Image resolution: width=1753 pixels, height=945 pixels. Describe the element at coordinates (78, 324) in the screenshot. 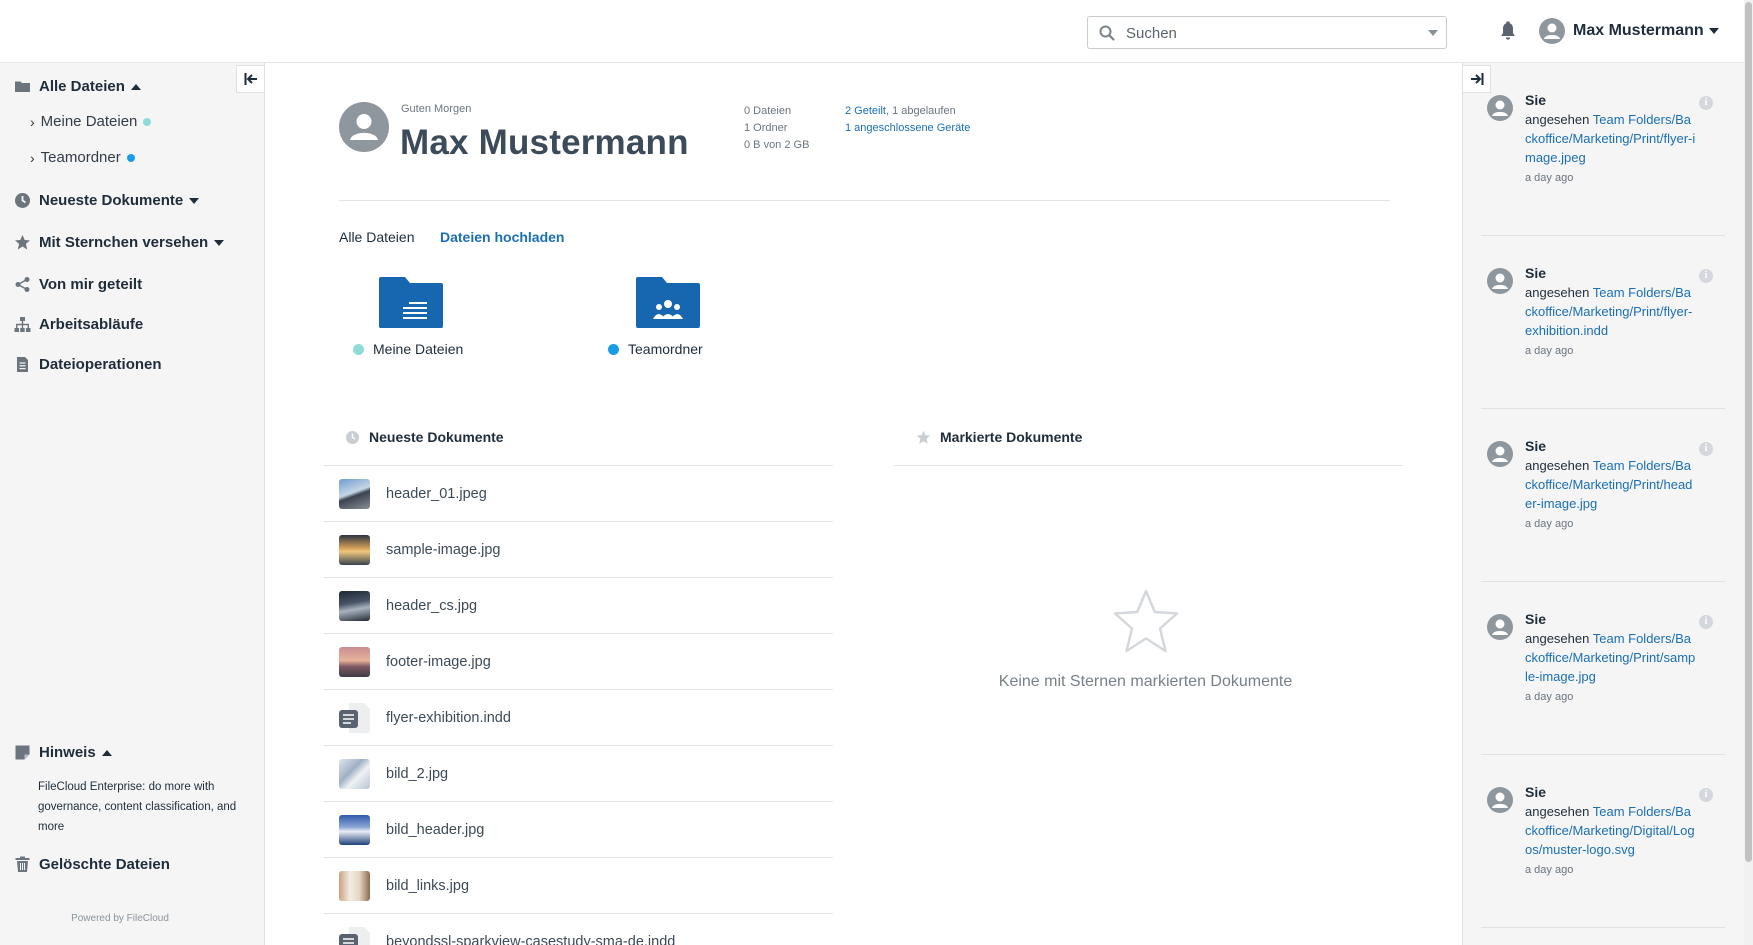

I see `sidebar-item-workflows: Arbeitsabläufe` at that location.